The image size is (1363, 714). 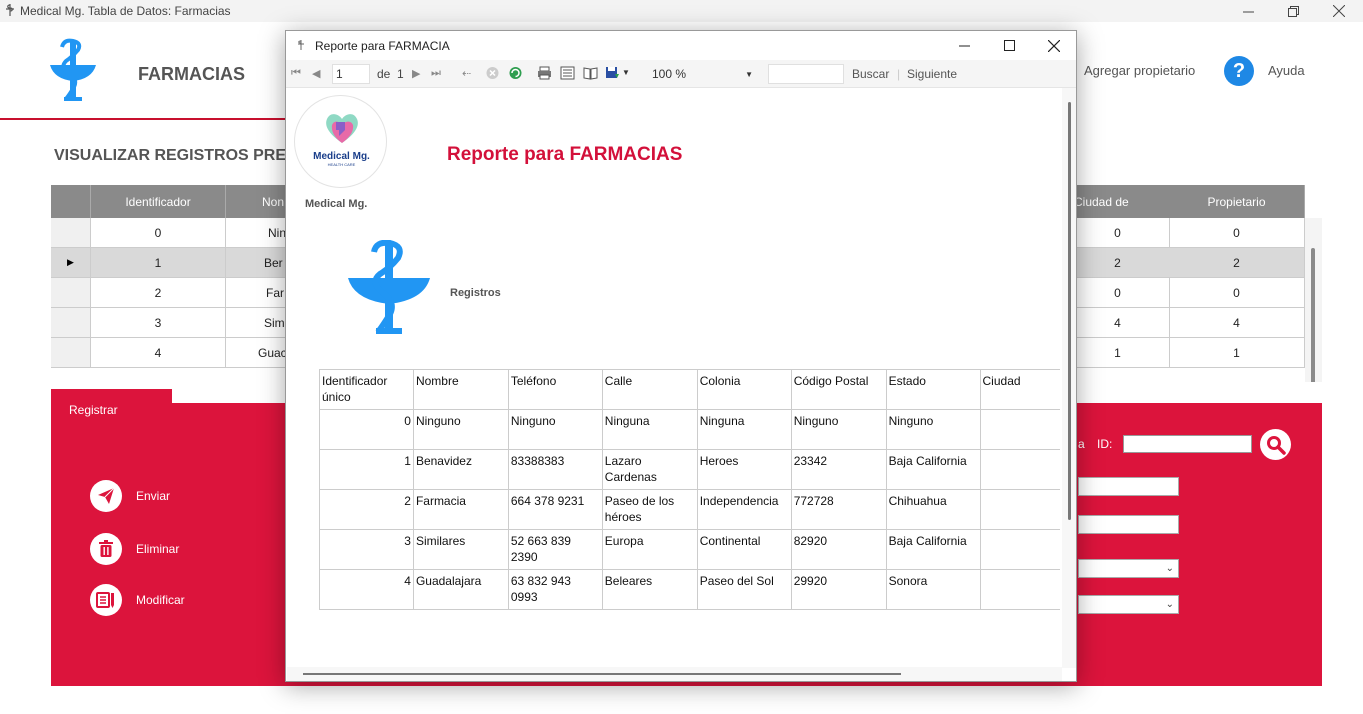 What do you see at coordinates (416, 73) in the screenshot?
I see `next-page-icon: ▶` at bounding box center [416, 73].